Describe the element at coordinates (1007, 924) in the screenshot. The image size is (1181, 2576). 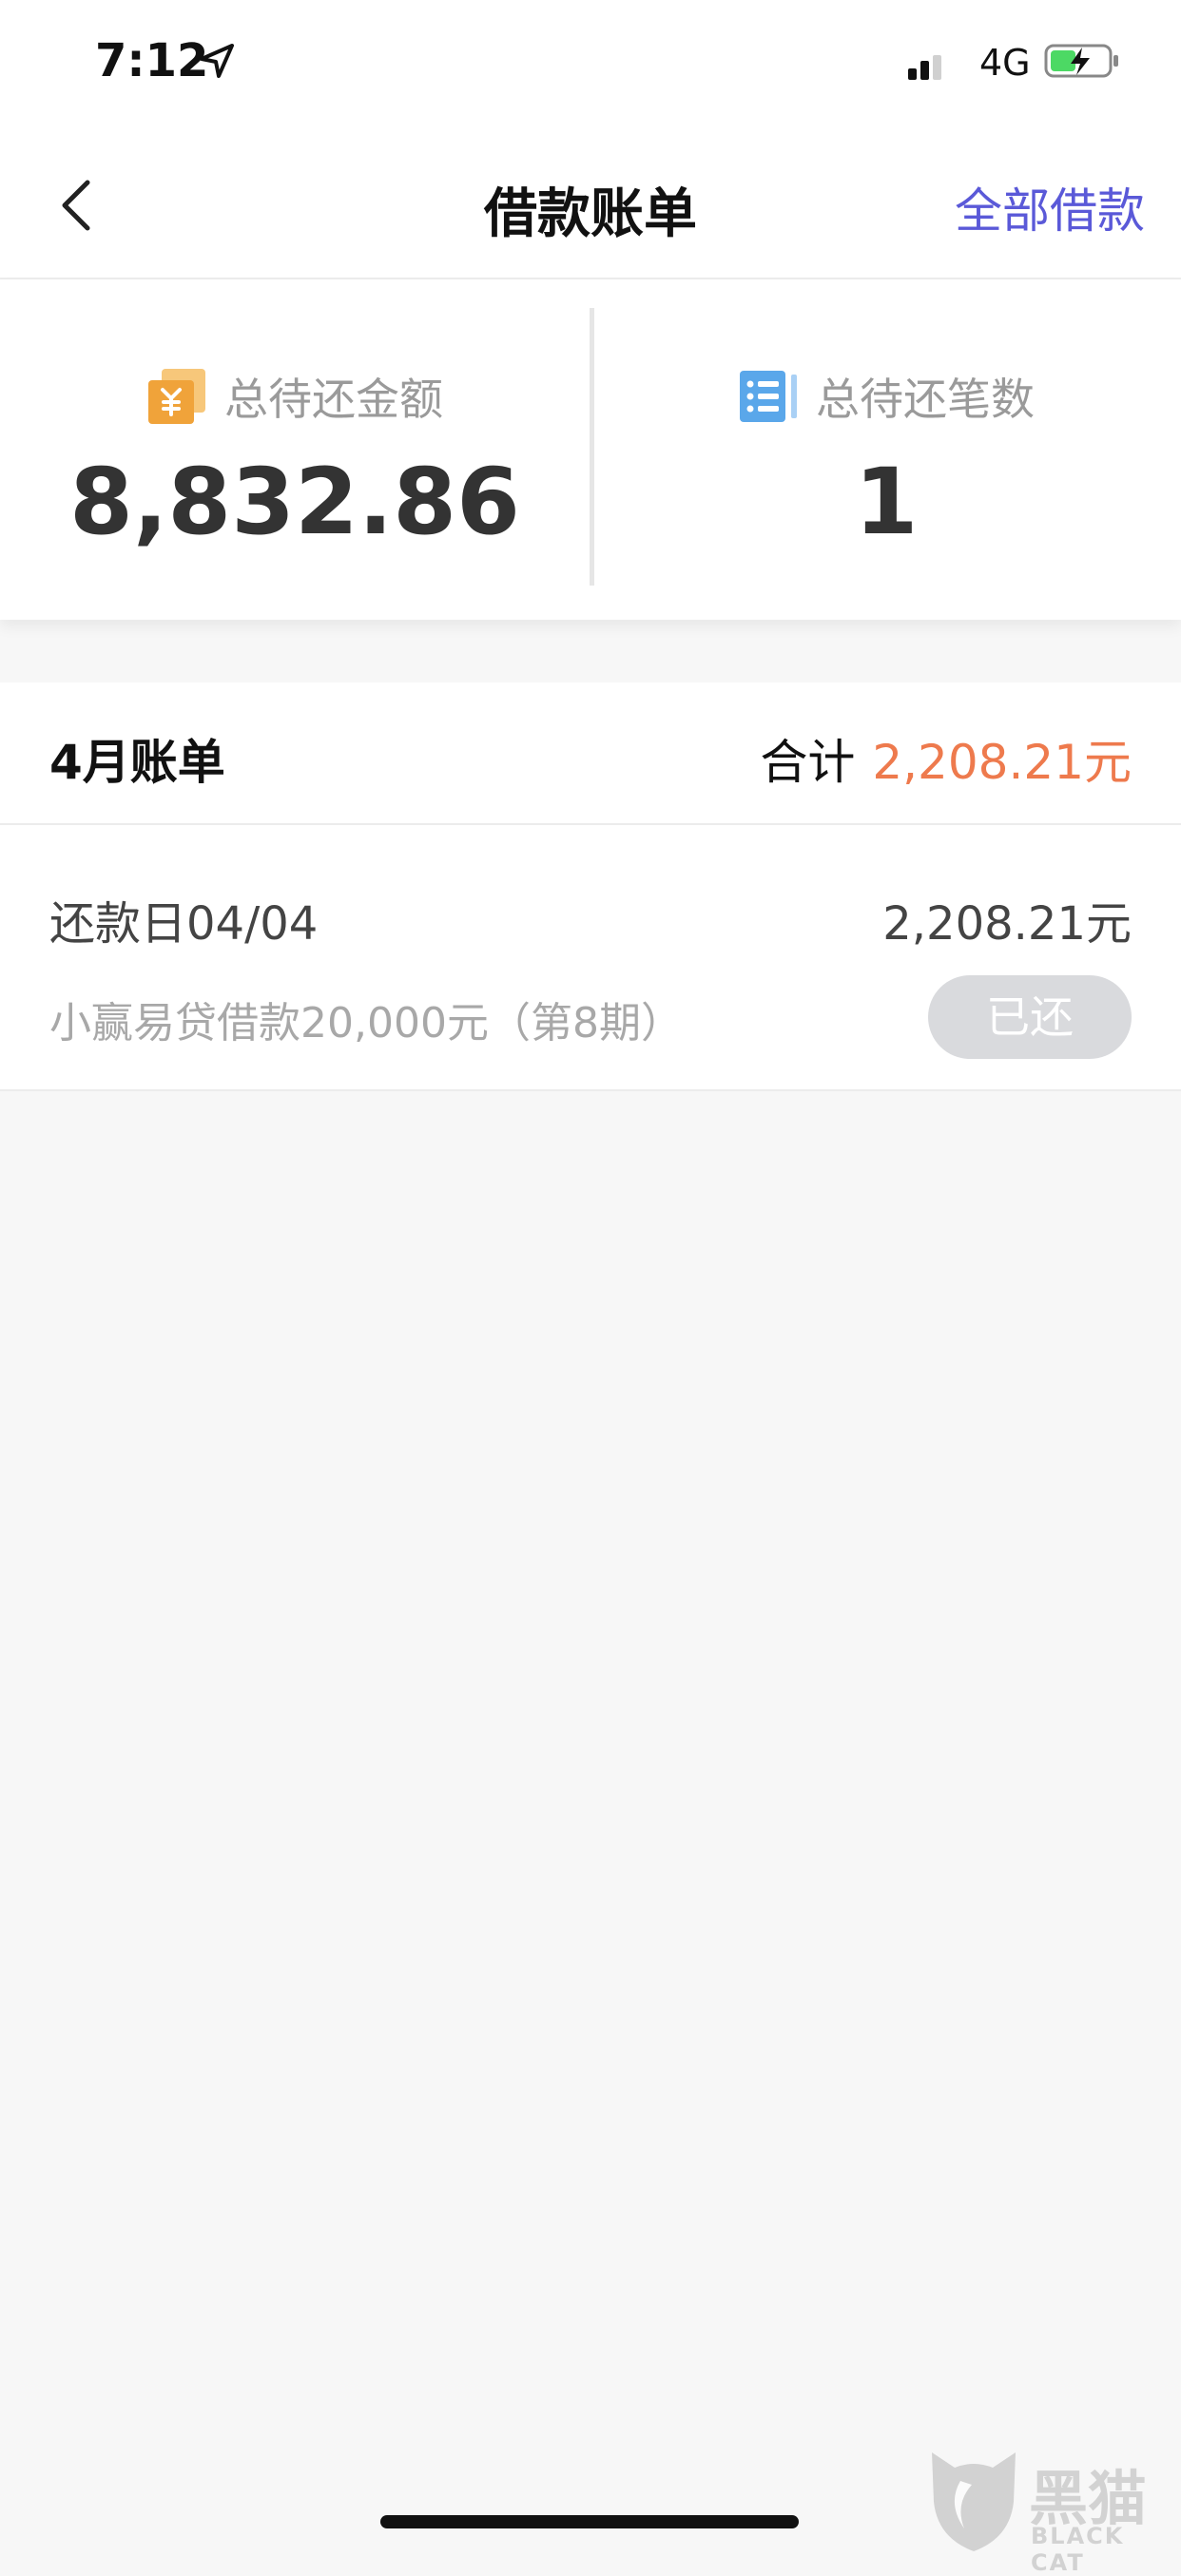
I see `item-amount: 2,208.21元` at that location.